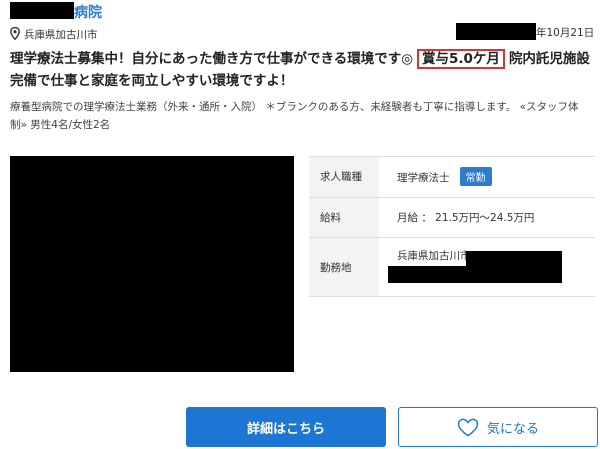 This screenshot has height=449, width=600. What do you see at coordinates (468, 427) in the screenshot?
I see `heart-icon` at bounding box center [468, 427].